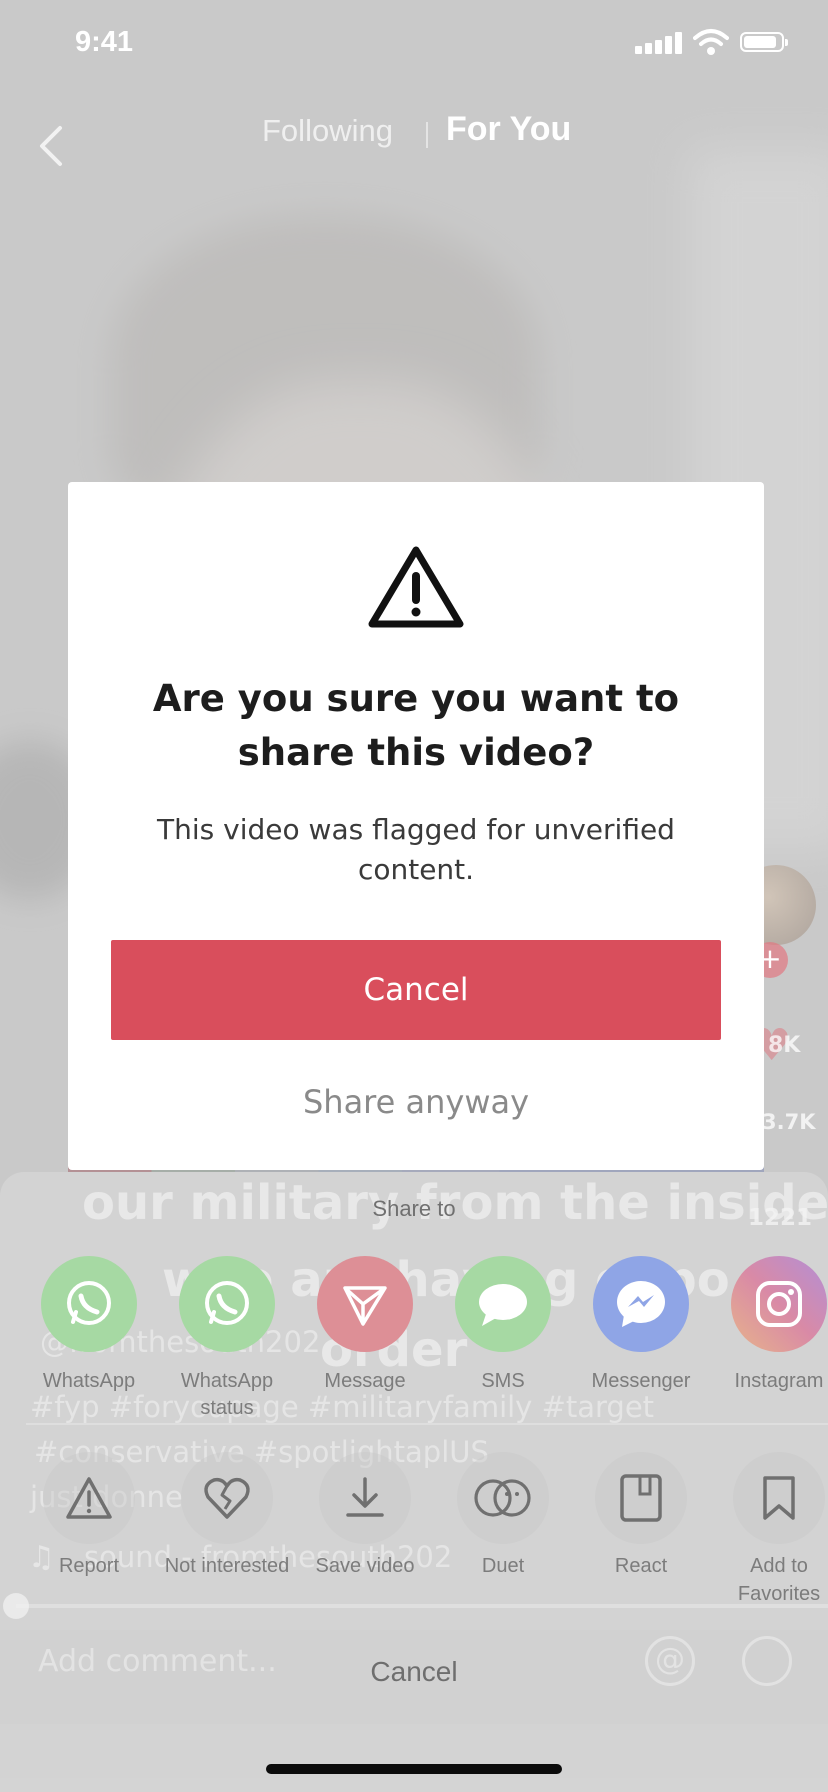 Image resolution: width=828 pixels, height=1792 pixels. I want to click on broken-heart-icon, so click(227, 1498).